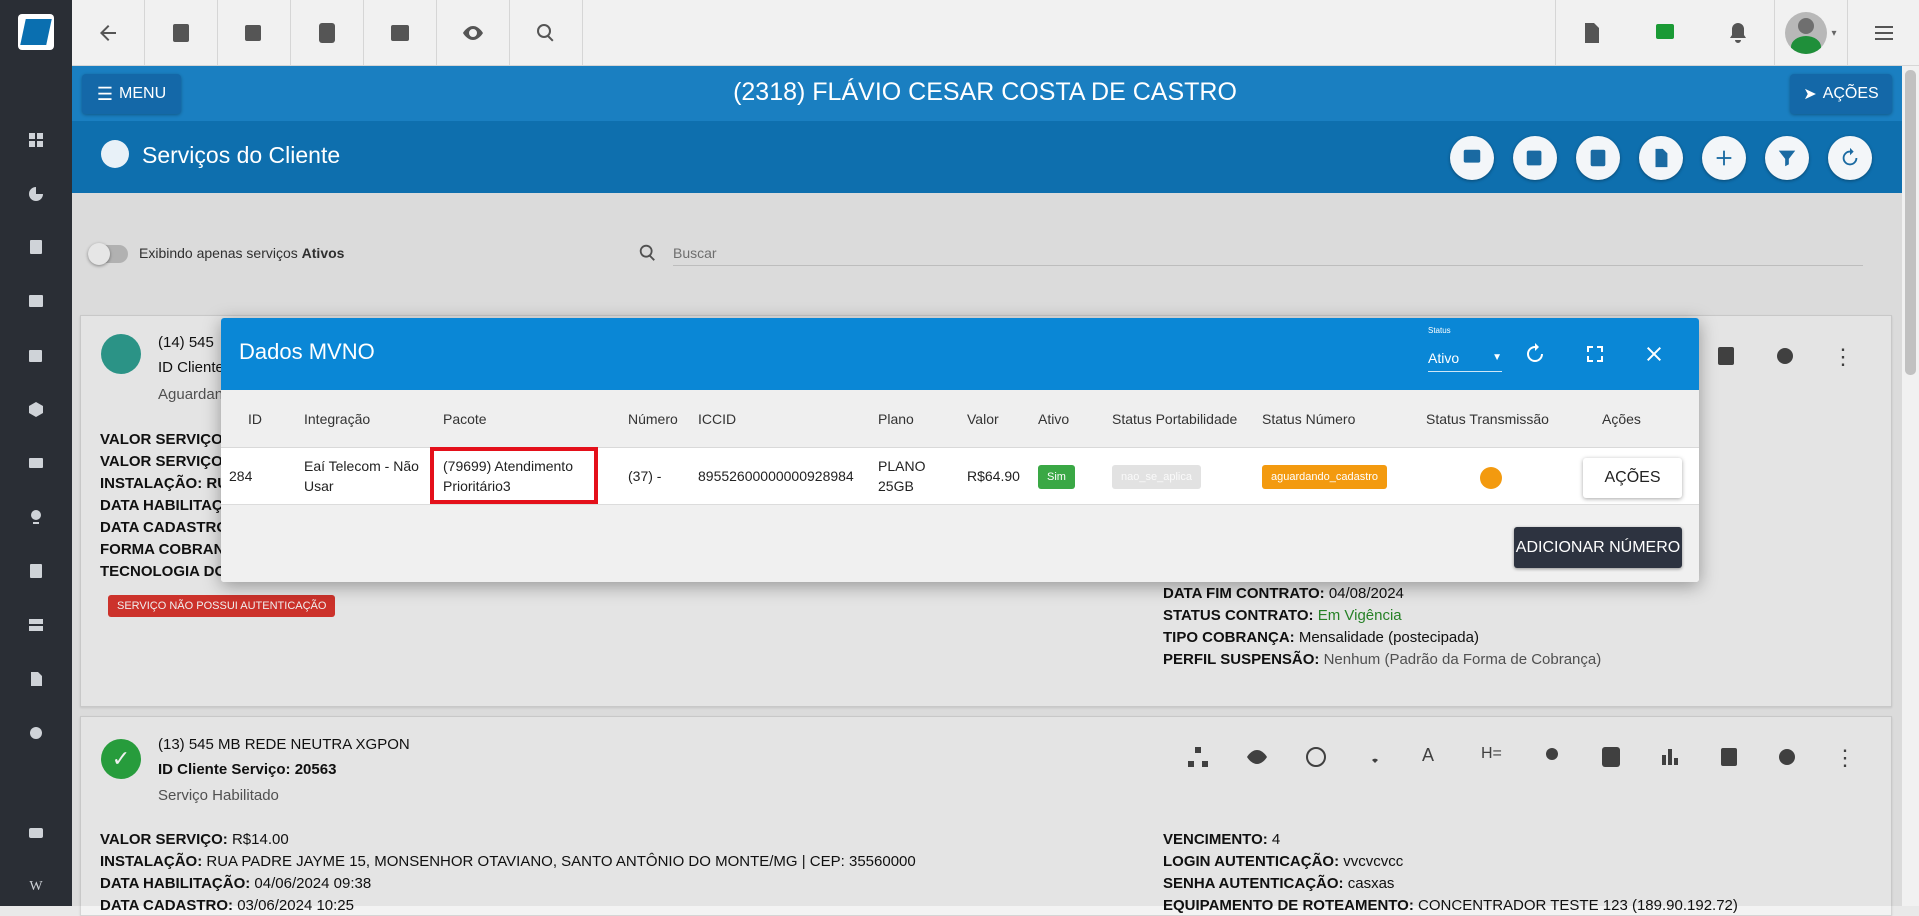  What do you see at coordinates (1724, 158) in the screenshot?
I see `add-icon` at bounding box center [1724, 158].